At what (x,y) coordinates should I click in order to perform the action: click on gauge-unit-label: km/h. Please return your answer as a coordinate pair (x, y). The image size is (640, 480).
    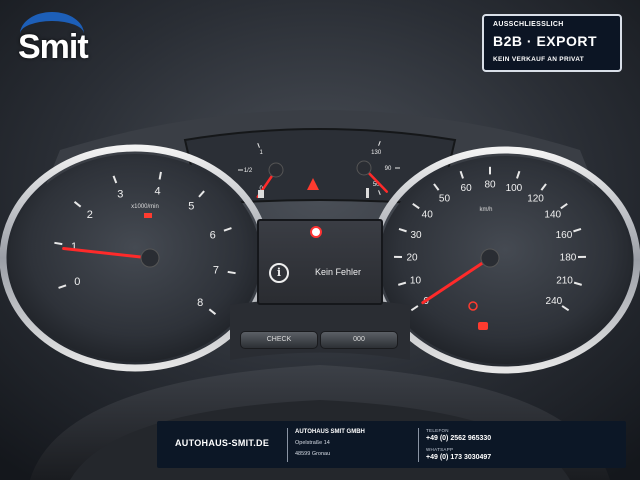
    Looking at the image, I should click on (485, 210).